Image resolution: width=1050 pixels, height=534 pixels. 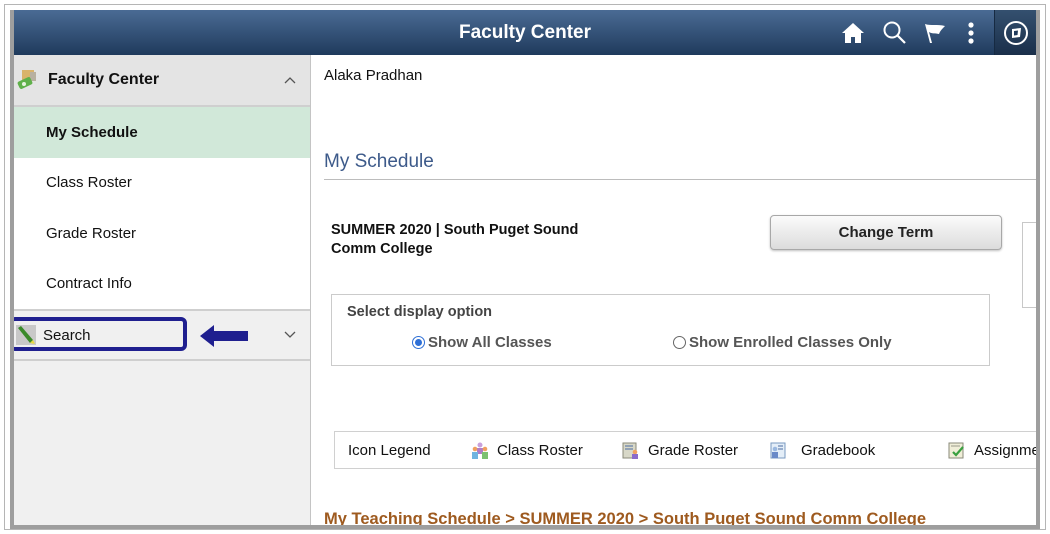 I want to click on home-icon, so click(x=853, y=33).